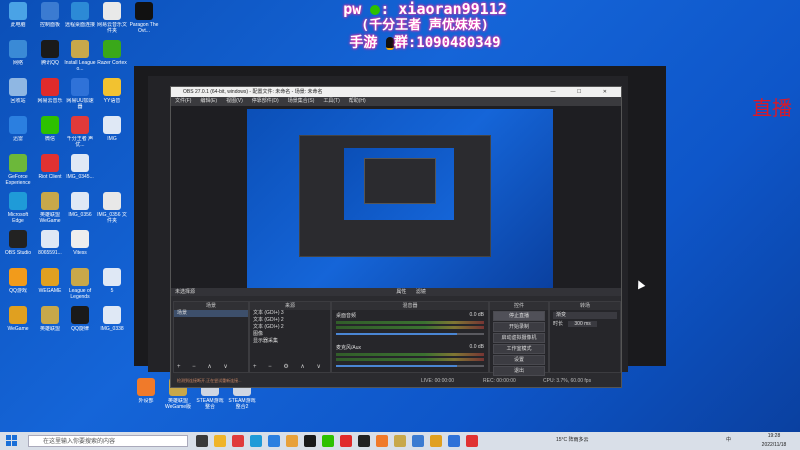  Describe the element at coordinates (50, 171) in the screenshot. I see `desktop-icon: Riot Client` at that location.